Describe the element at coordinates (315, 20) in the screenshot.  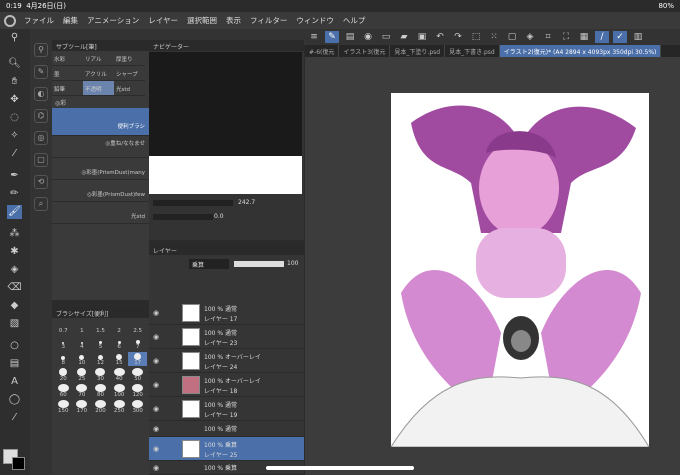
I see `menu-window: ウィンドウ` at that location.